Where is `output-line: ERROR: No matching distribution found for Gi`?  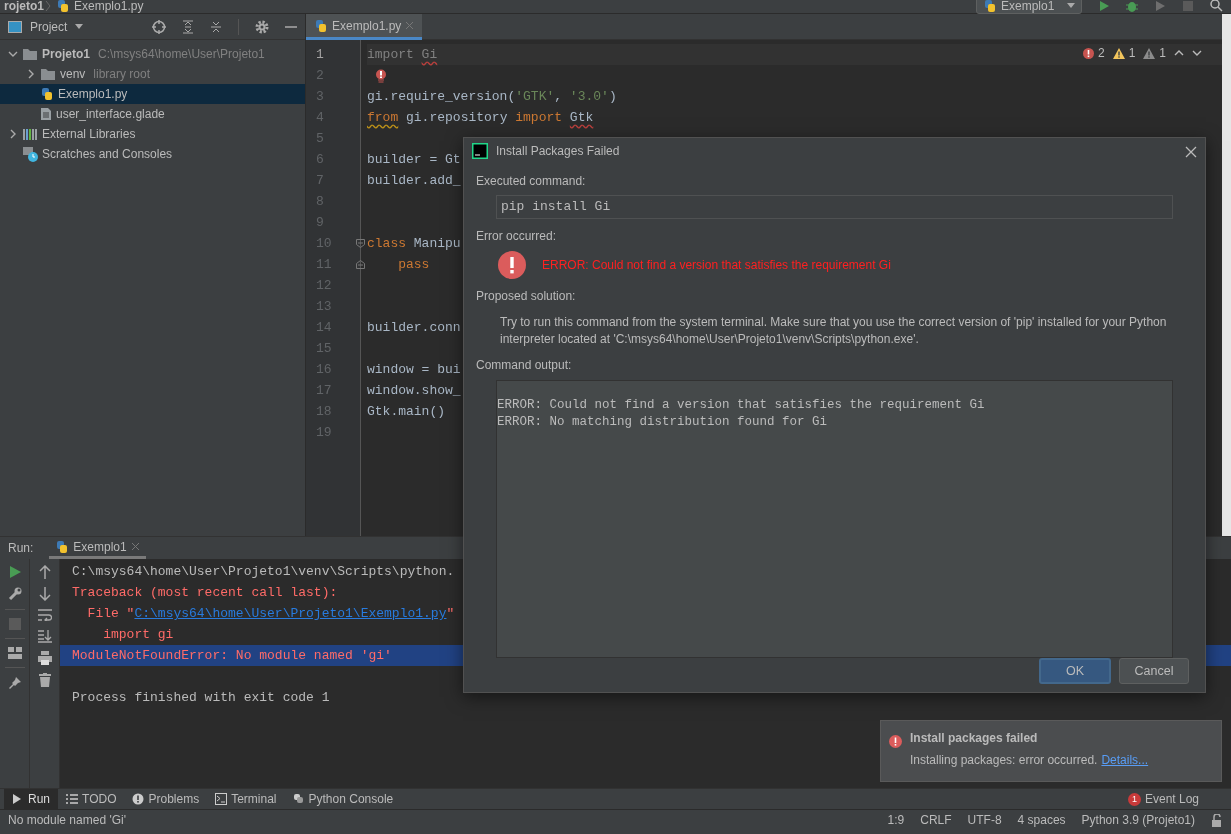
output-line: ERROR: No matching distribution found for Gi is located at coordinates (663, 422).